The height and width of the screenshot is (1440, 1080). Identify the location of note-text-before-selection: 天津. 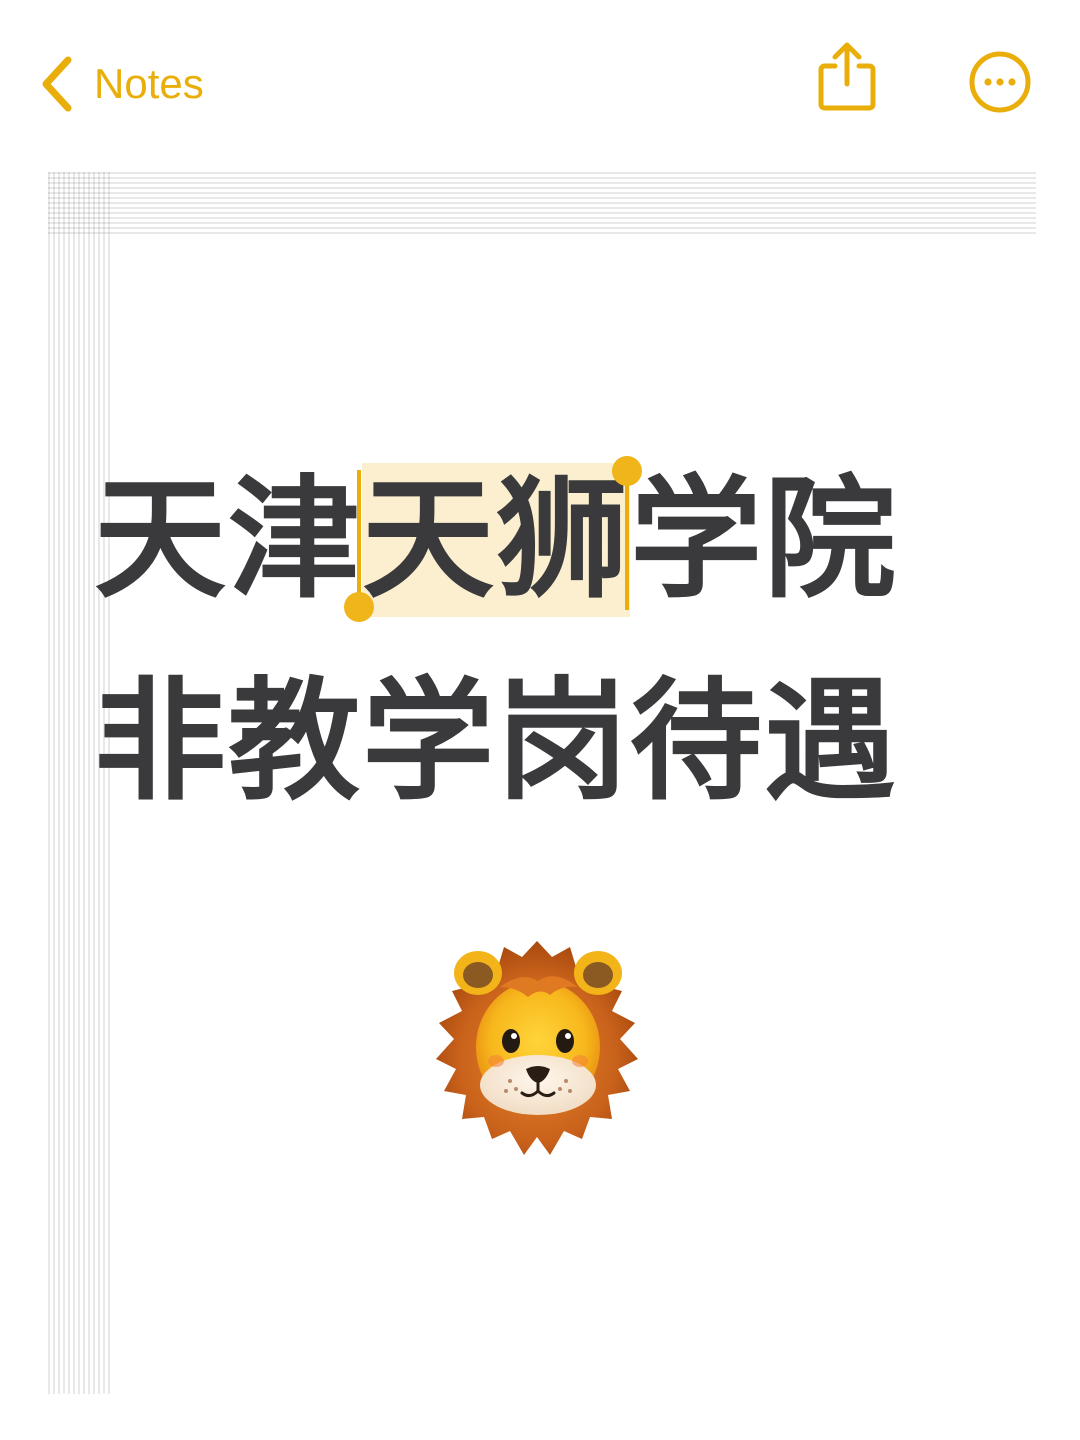
(228, 540).